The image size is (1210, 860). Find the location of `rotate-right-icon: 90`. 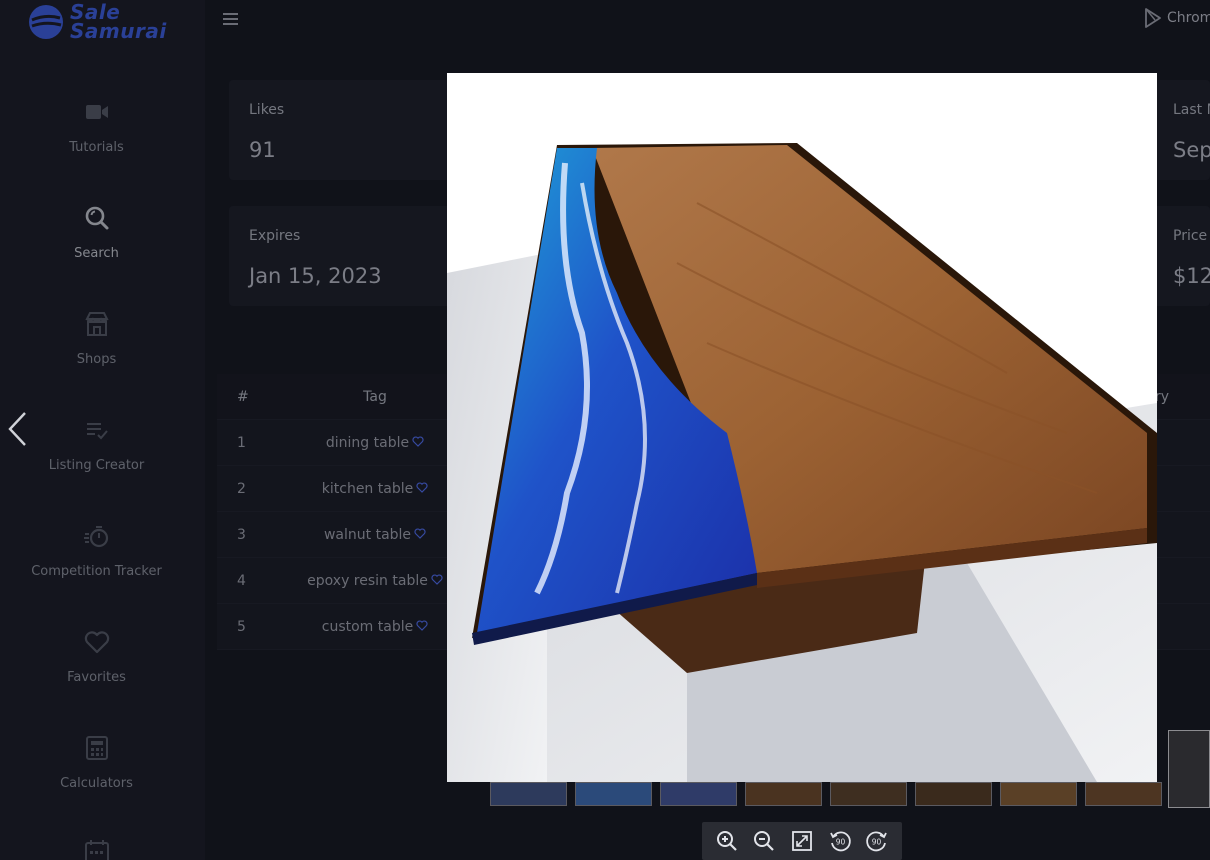

rotate-right-icon: 90 is located at coordinates (877, 841).